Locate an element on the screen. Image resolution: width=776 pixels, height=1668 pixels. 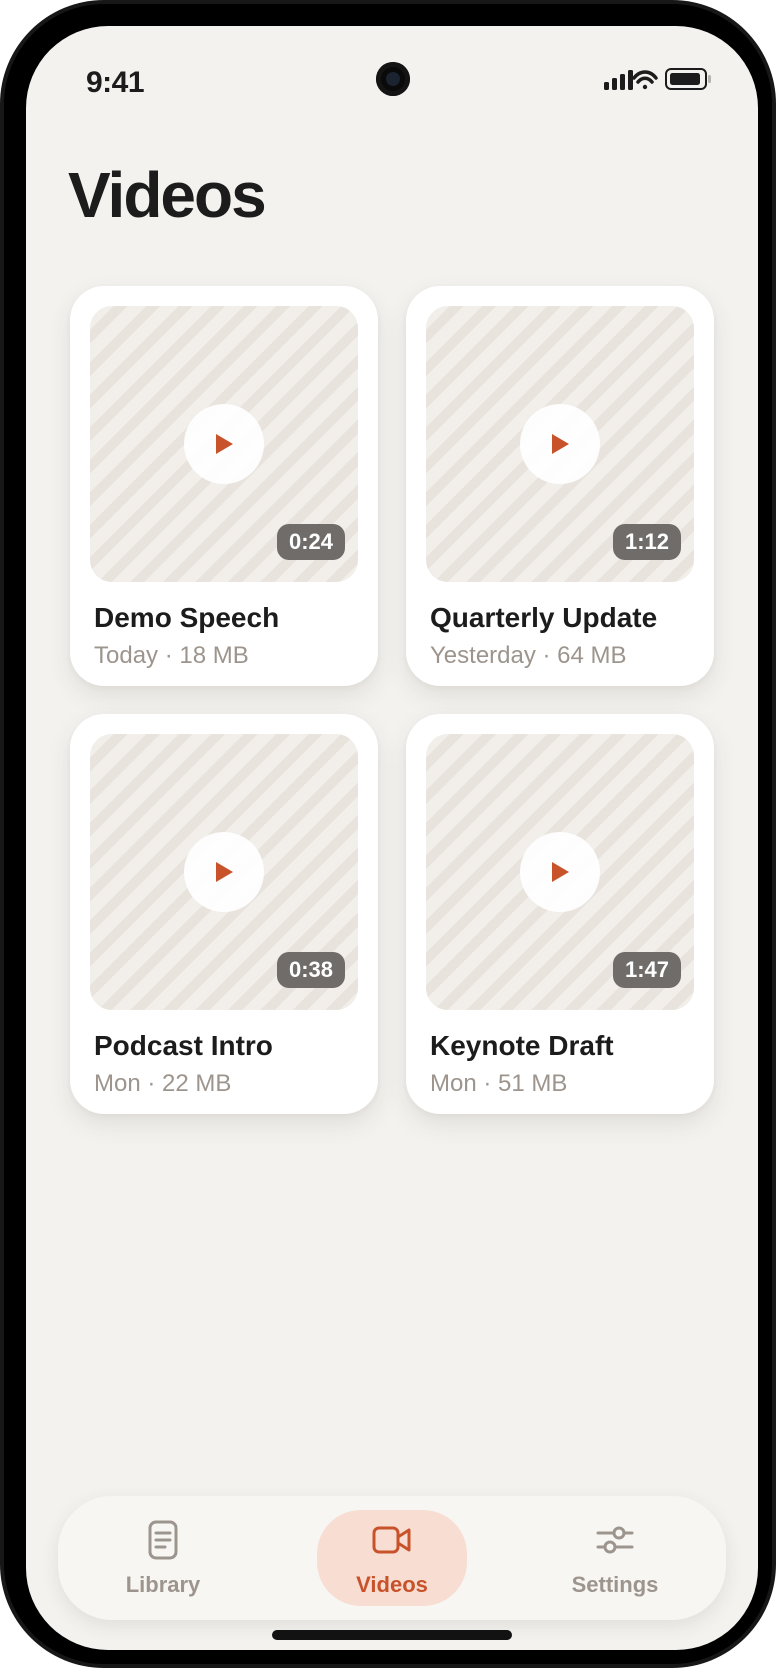
duration-badge: 1:47 is located at coordinates (646, 970).